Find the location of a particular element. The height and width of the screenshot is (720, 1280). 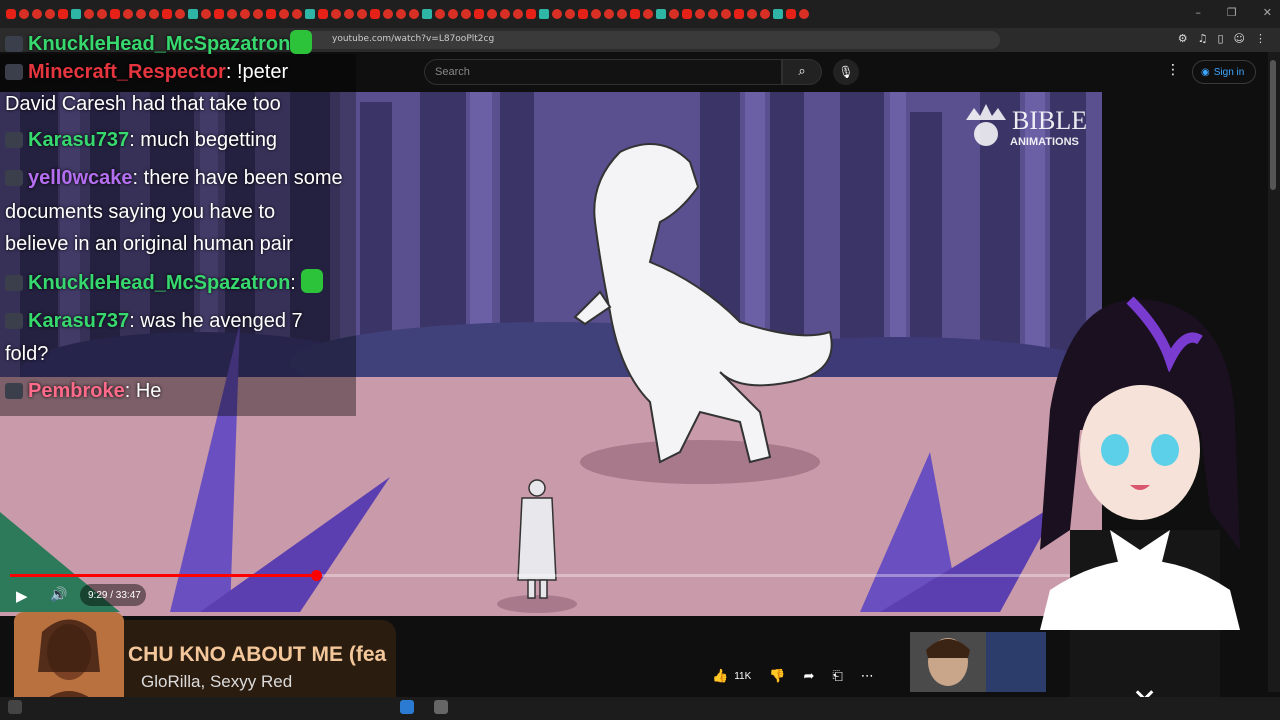

url-field: youtube.com/watch?v=L87ooPlt2cg is located at coordinates (650, 40).